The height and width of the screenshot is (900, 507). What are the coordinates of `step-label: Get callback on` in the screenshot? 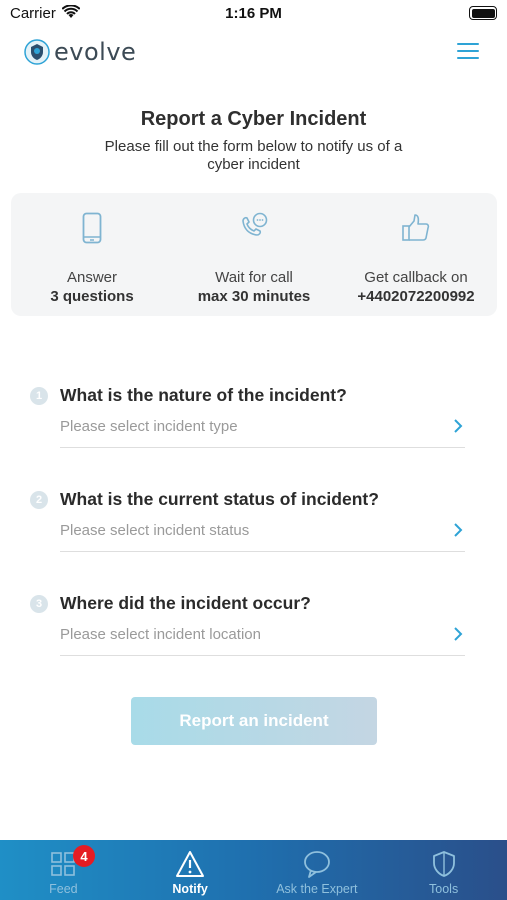 It's located at (416, 277).